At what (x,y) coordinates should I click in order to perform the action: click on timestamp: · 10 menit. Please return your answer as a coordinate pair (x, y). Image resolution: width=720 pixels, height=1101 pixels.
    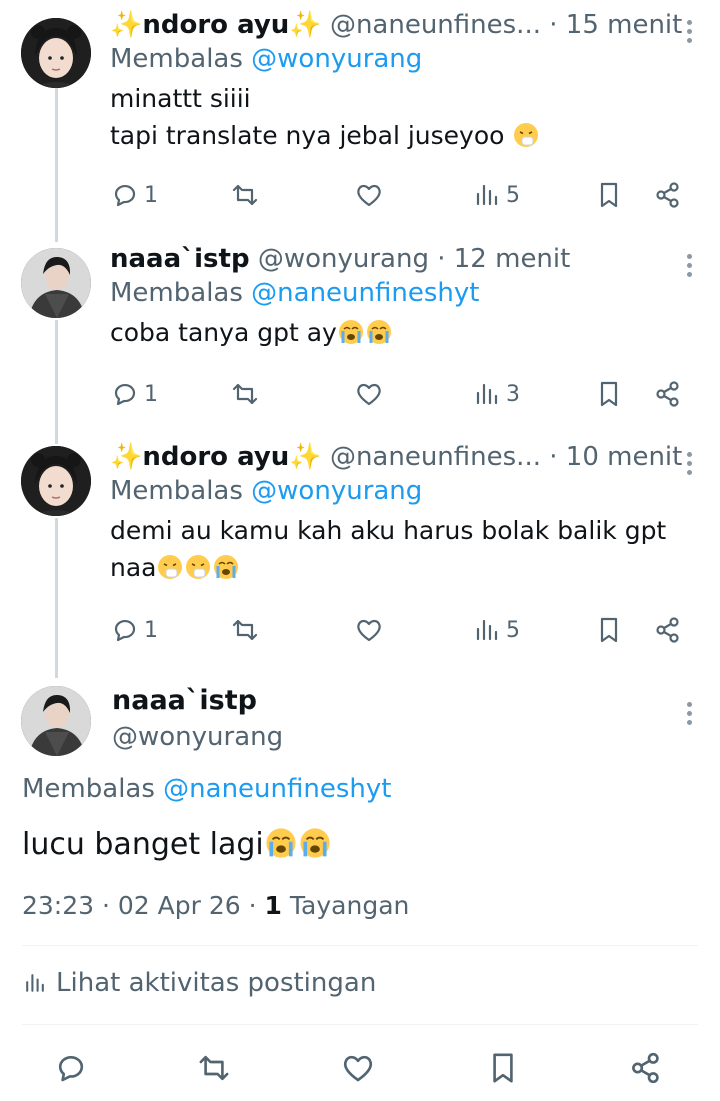
    Looking at the image, I should click on (615, 457).